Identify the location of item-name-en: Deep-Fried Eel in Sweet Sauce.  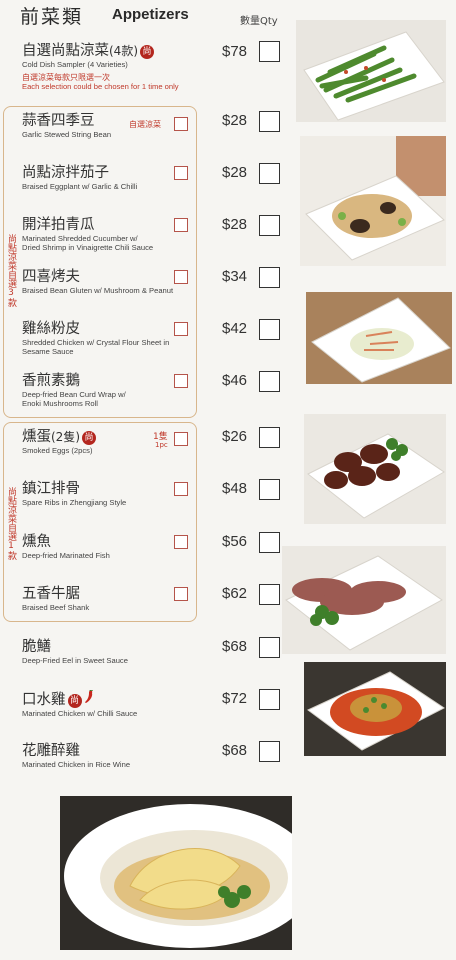
(75, 660).